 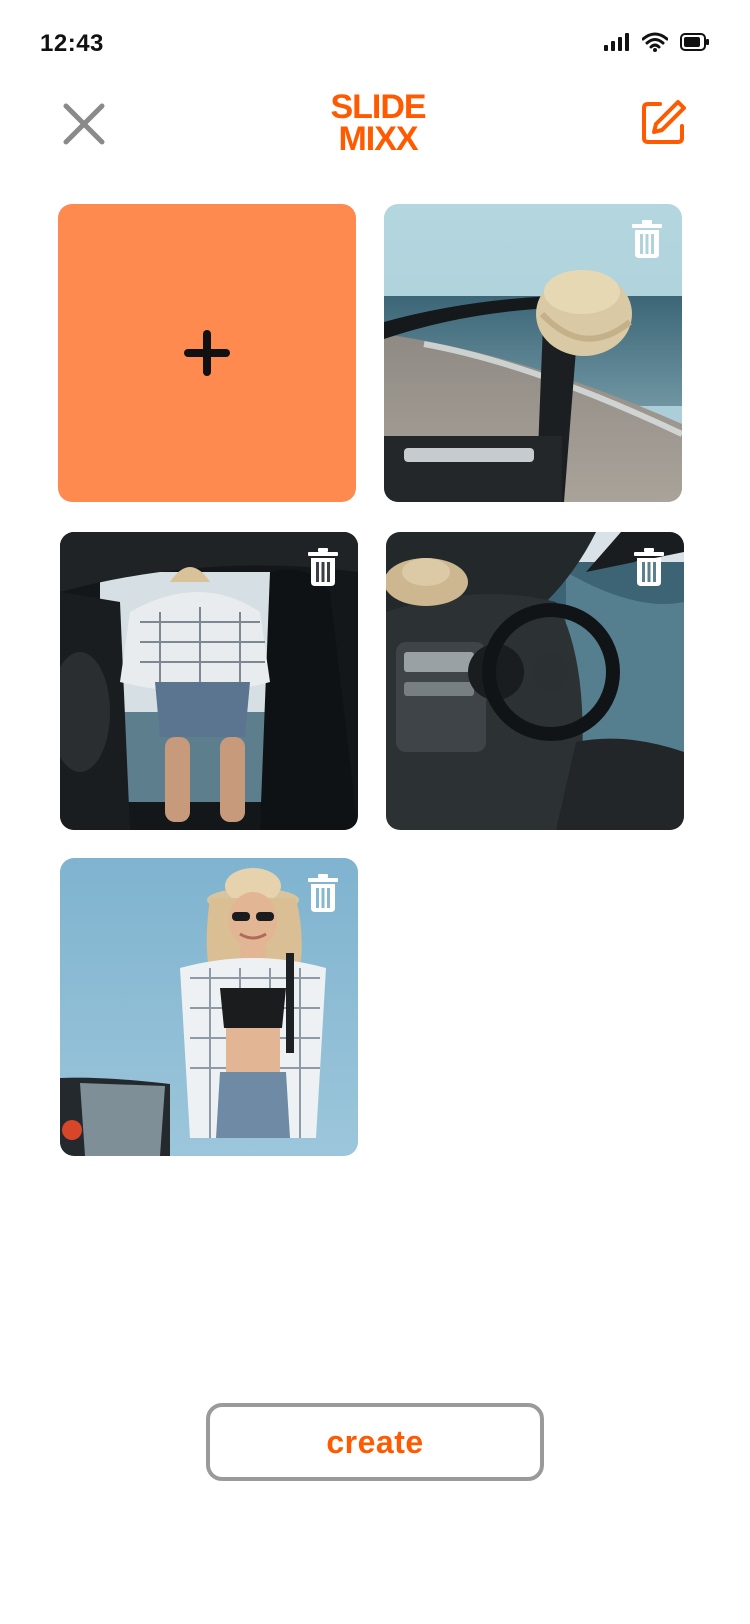 I want to click on photo-hat-car-door-beach, so click(x=533, y=353).